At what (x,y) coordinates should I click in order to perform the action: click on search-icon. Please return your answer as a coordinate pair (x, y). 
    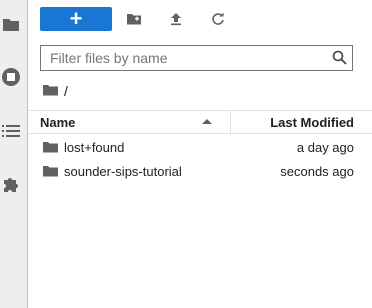
    Looking at the image, I should click on (339, 60).